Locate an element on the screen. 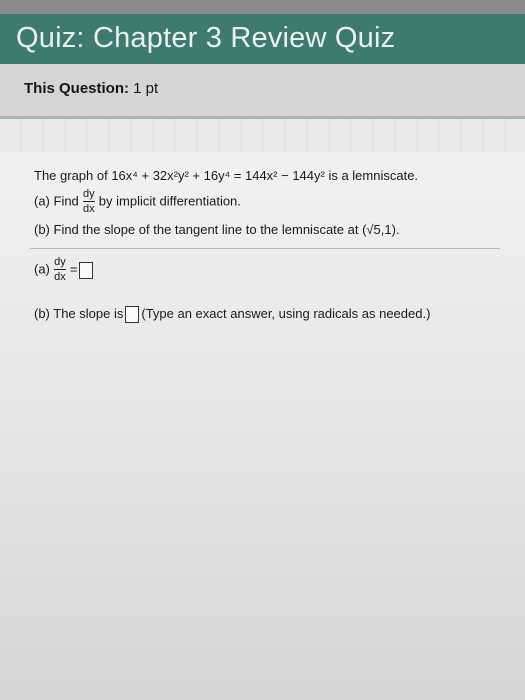 The image size is (525, 700). dy-numerator: dy is located at coordinates (88, 194).